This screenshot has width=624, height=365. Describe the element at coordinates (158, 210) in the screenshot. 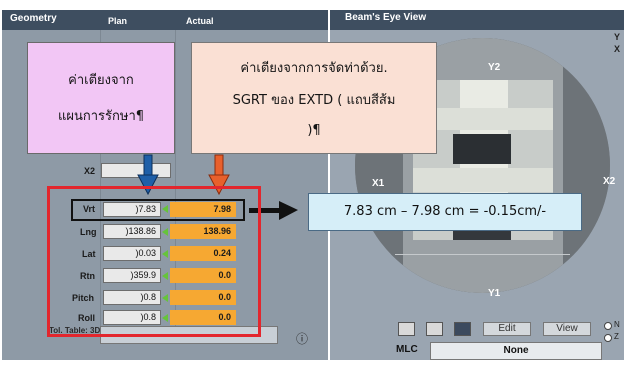

I see `vrt-row-highlight` at that location.